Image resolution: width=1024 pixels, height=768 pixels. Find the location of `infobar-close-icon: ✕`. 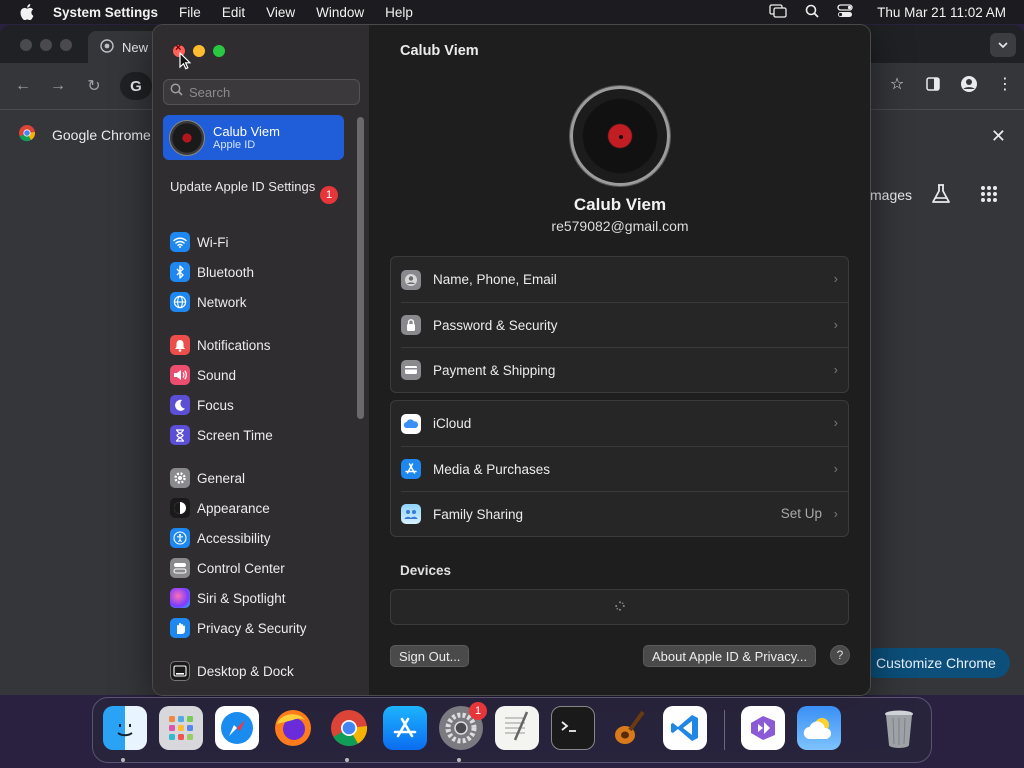

infobar-close-icon: ✕ is located at coordinates (998, 136).